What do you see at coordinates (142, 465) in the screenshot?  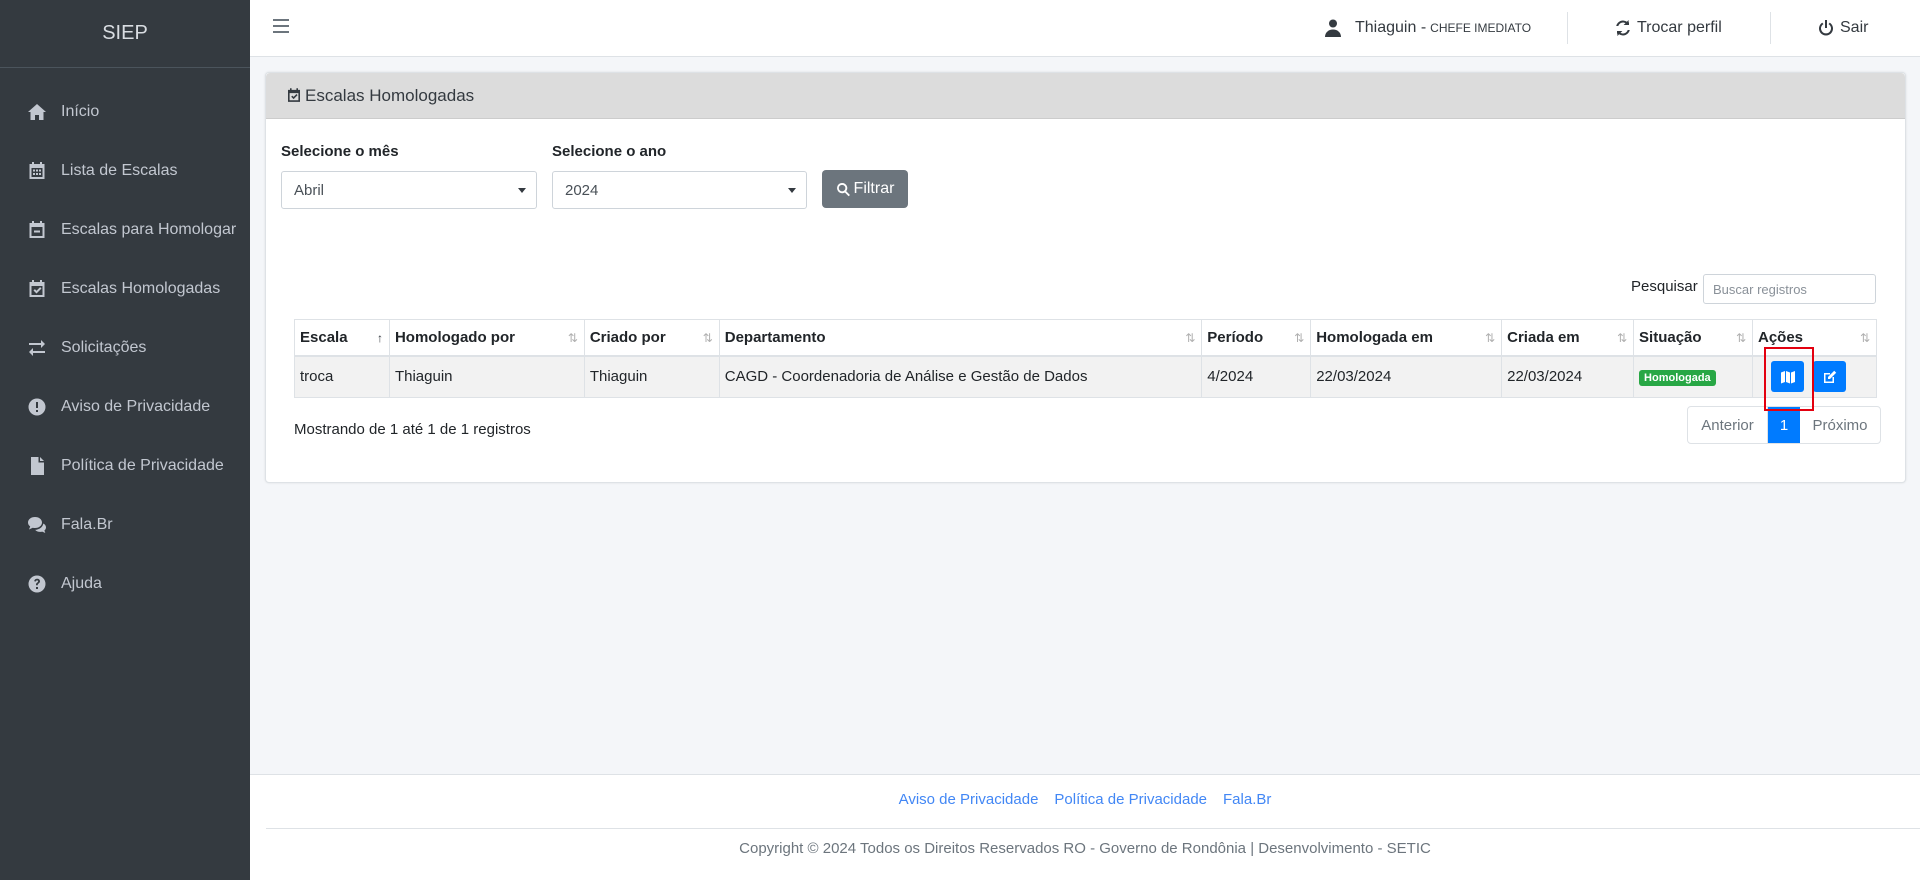 I see `sidebar-item-label: Política de Privacidade` at bounding box center [142, 465].